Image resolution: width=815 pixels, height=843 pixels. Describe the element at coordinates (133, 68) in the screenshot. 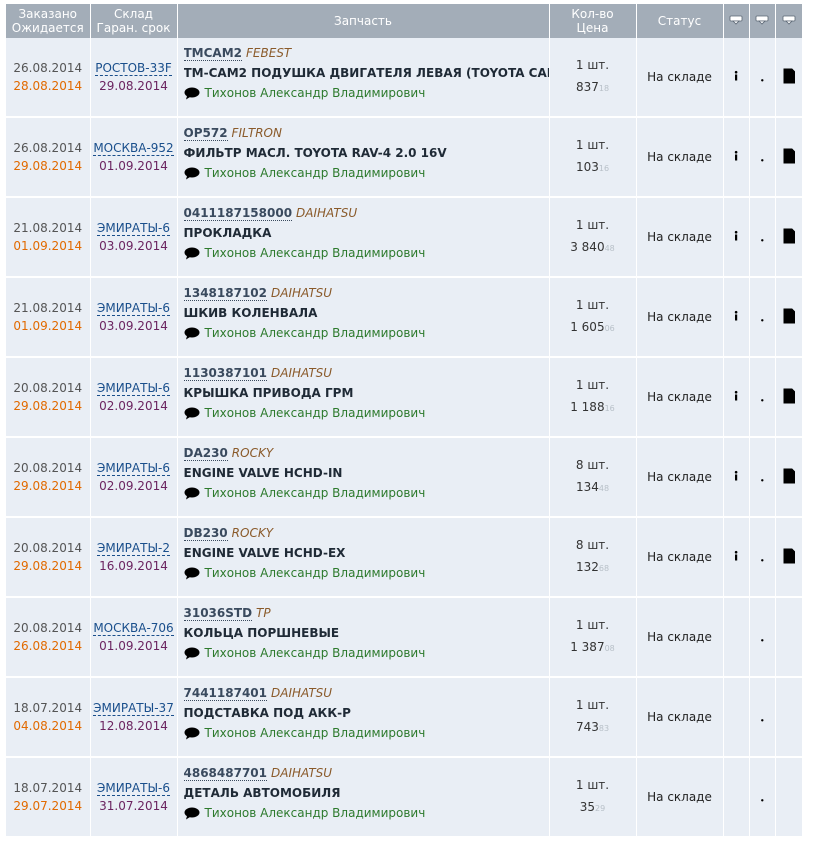

I see `warehouse-link: РОСТОВ-33F` at that location.